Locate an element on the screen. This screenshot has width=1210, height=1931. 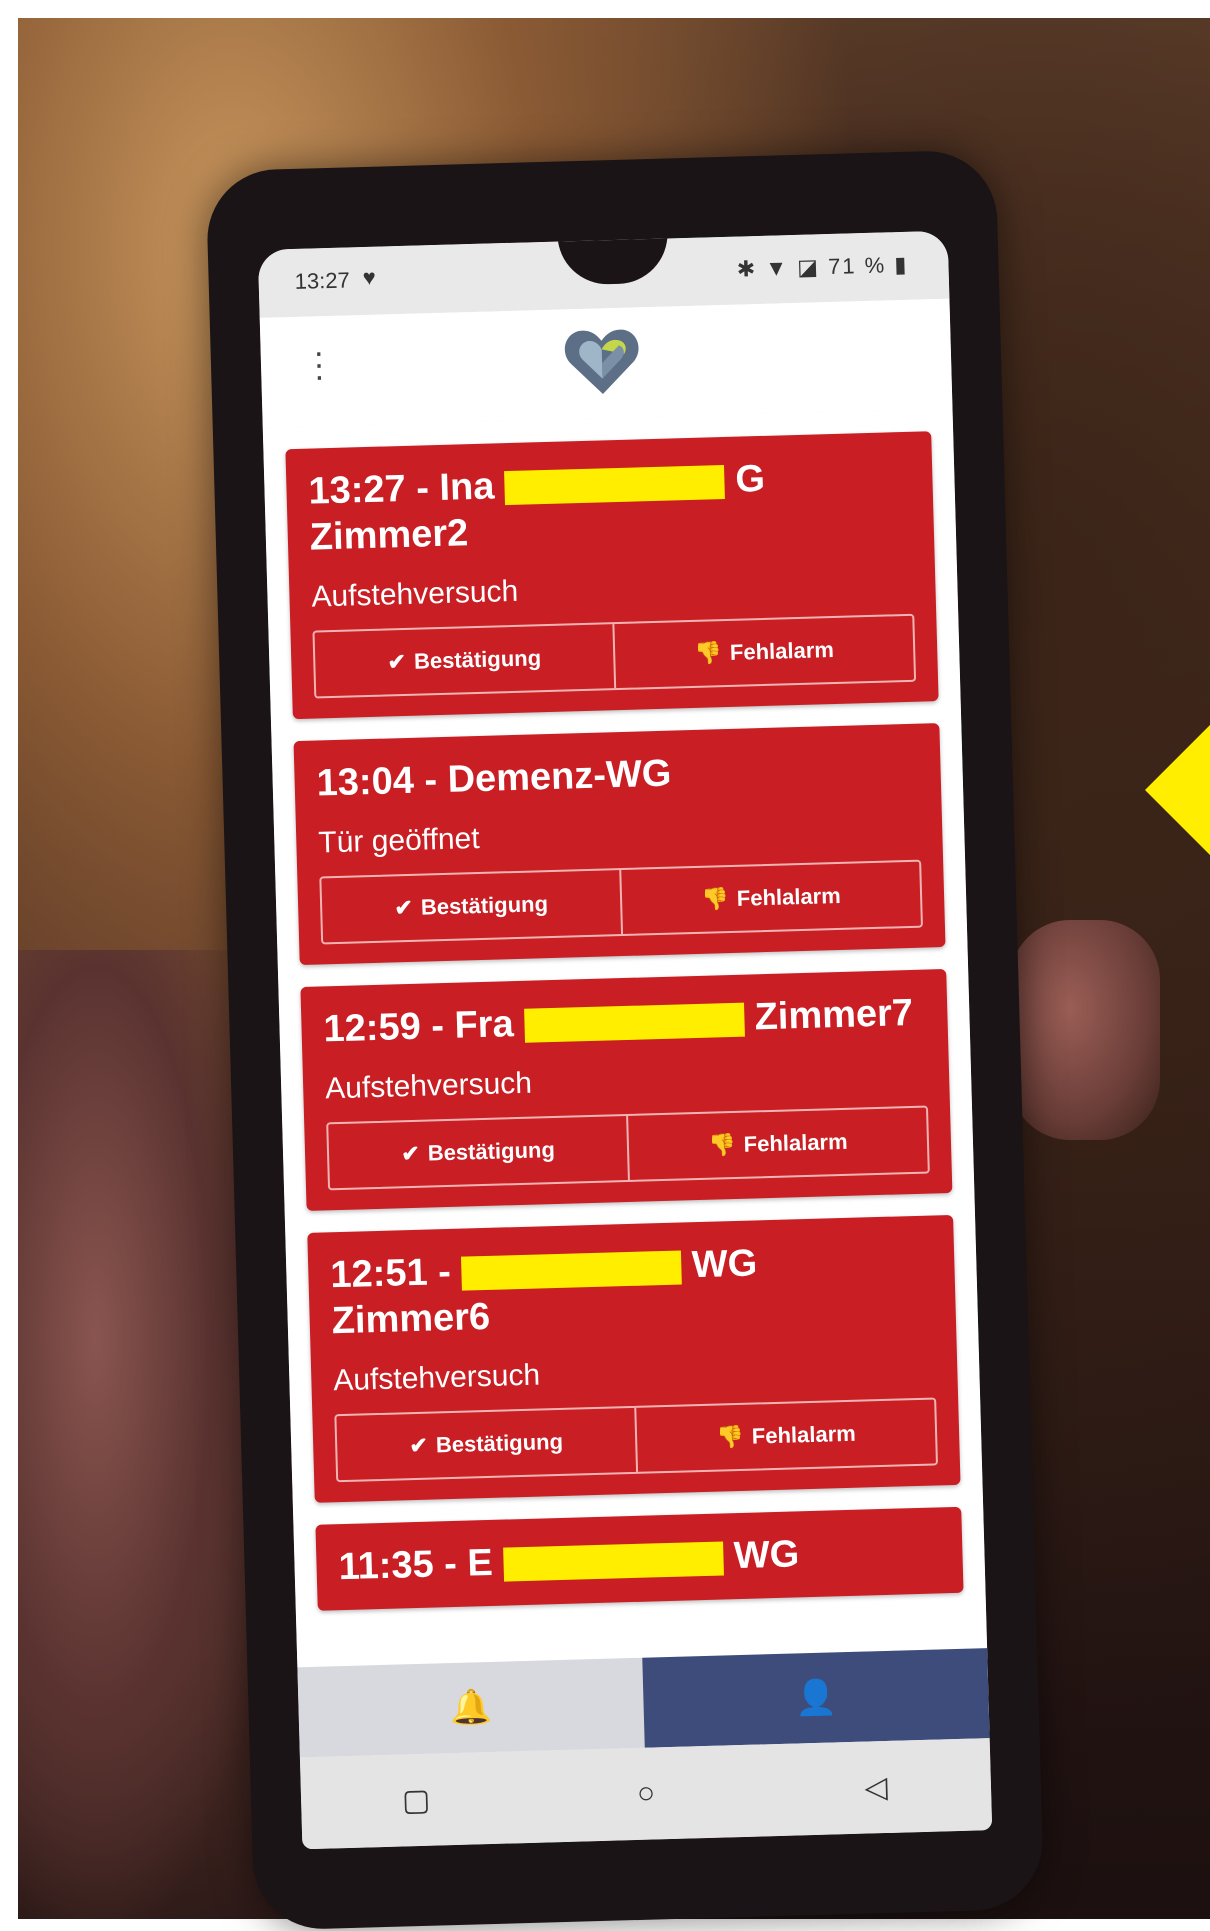
heart-logo is located at coordinates (601, 362).